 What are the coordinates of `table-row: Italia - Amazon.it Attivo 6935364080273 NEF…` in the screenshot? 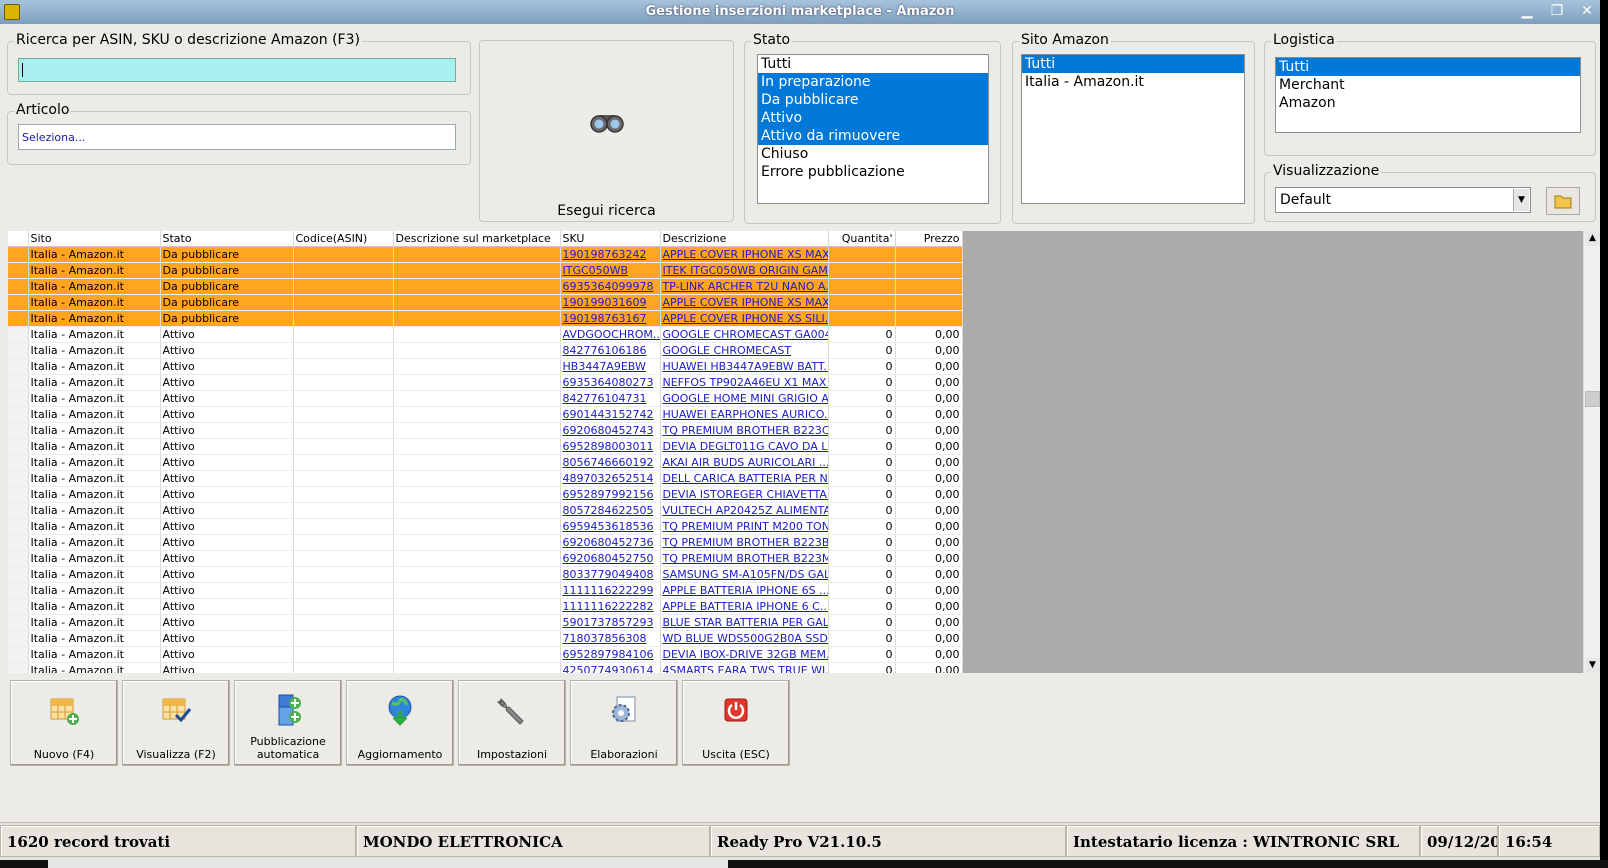 It's located at (485, 382).